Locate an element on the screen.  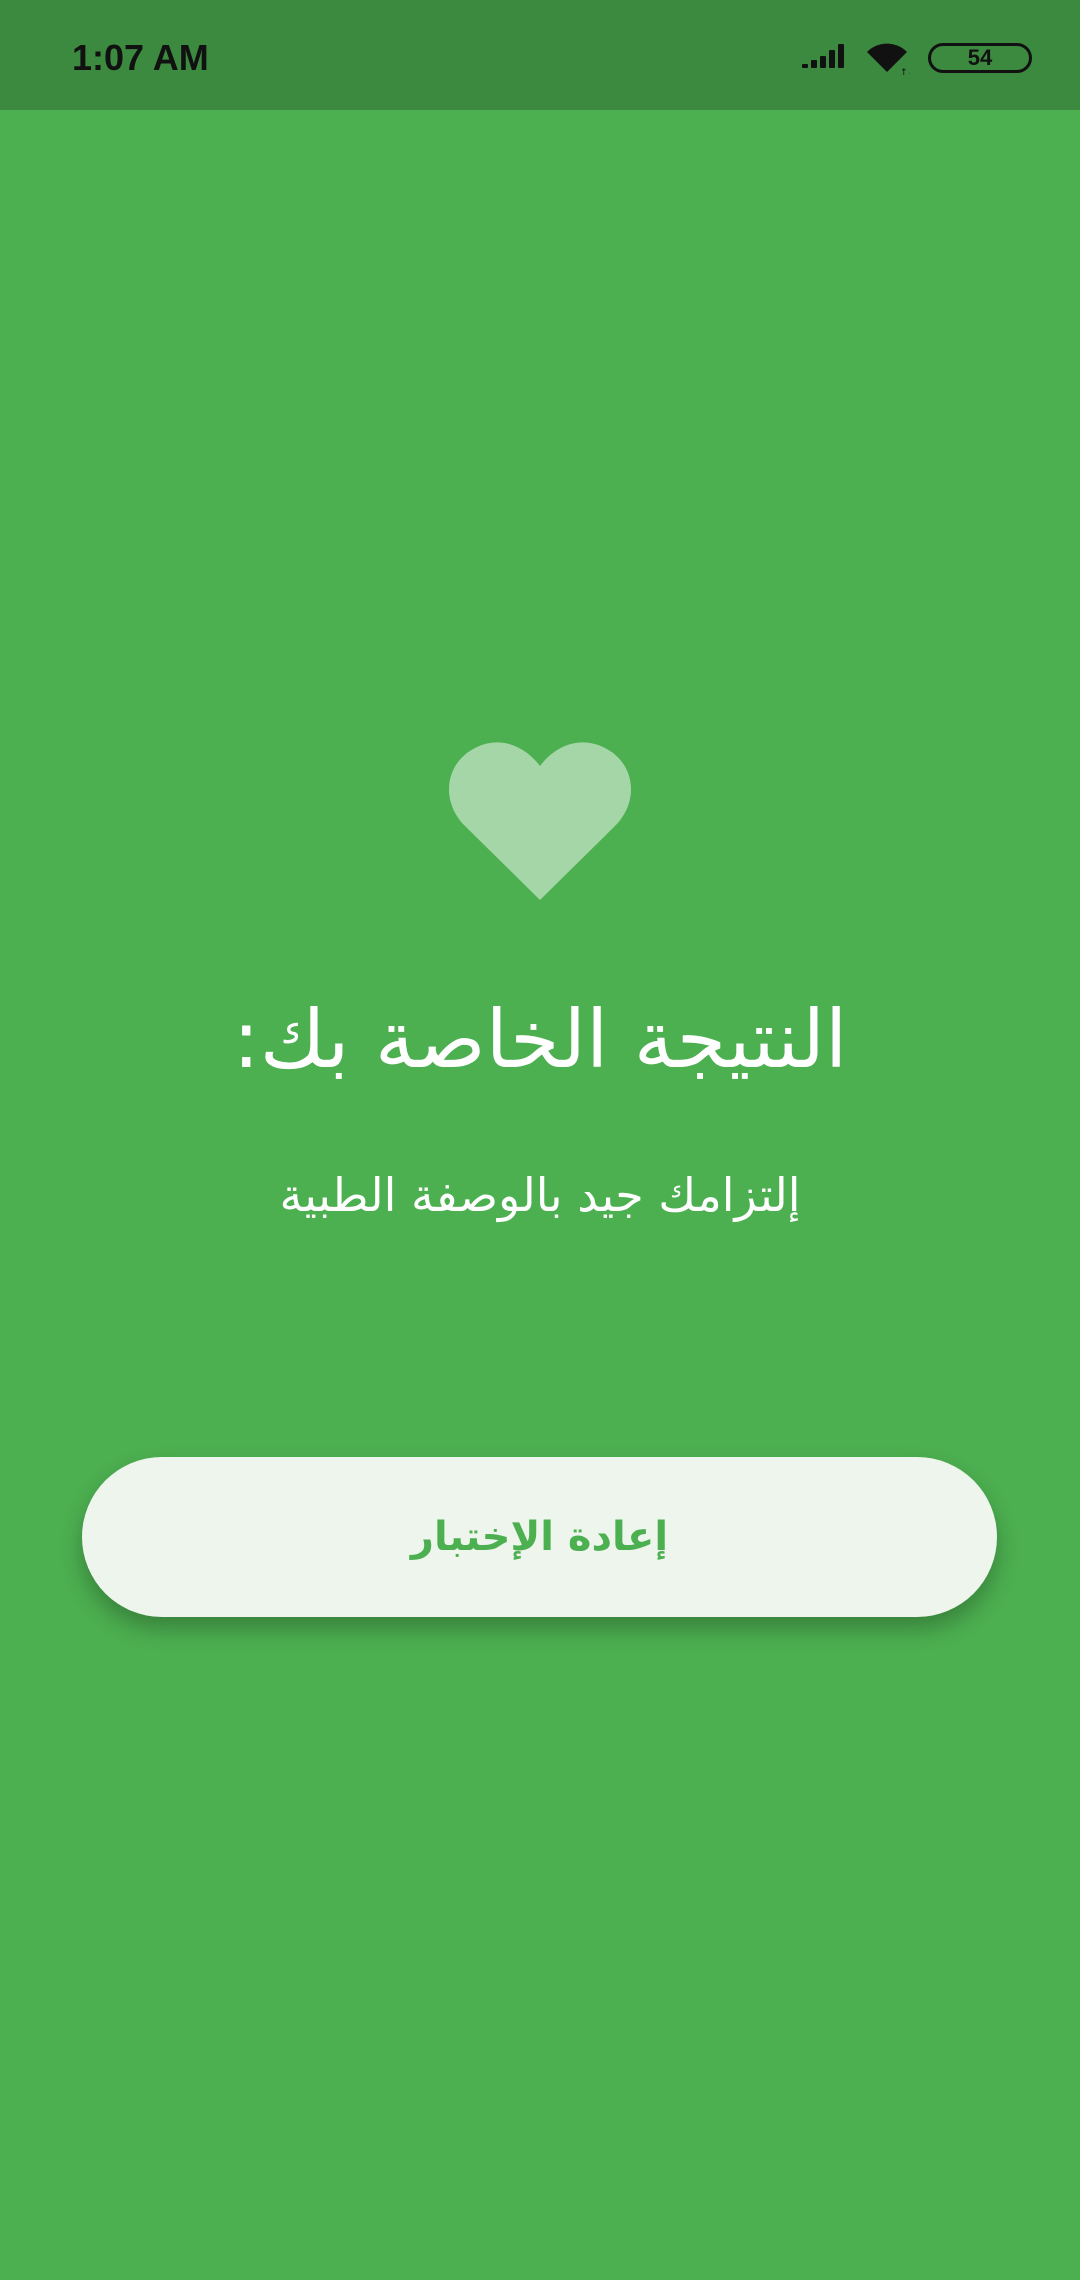
status-time: 1:07 AM is located at coordinates (140, 57).